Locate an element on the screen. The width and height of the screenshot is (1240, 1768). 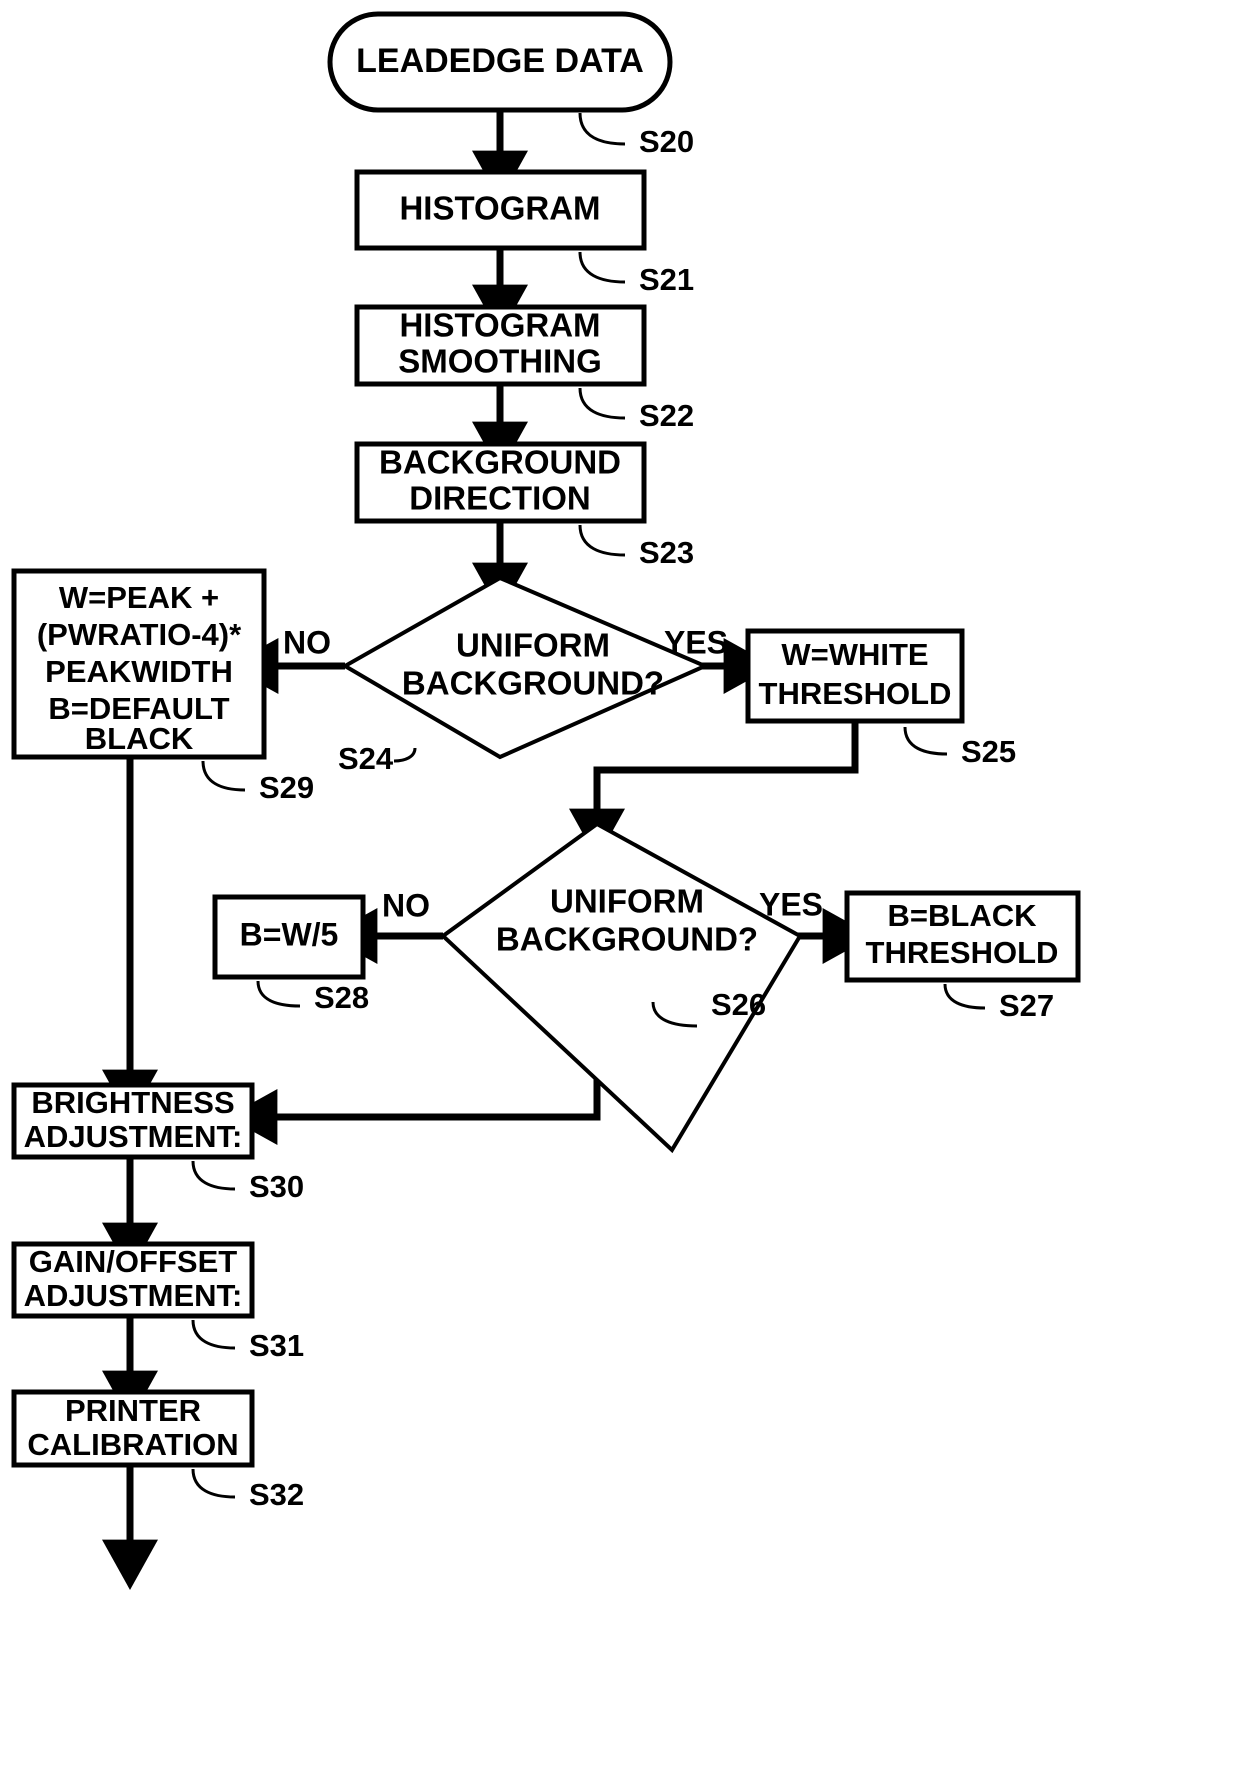
ref-label-s29: S29 is located at coordinates (286, 787).